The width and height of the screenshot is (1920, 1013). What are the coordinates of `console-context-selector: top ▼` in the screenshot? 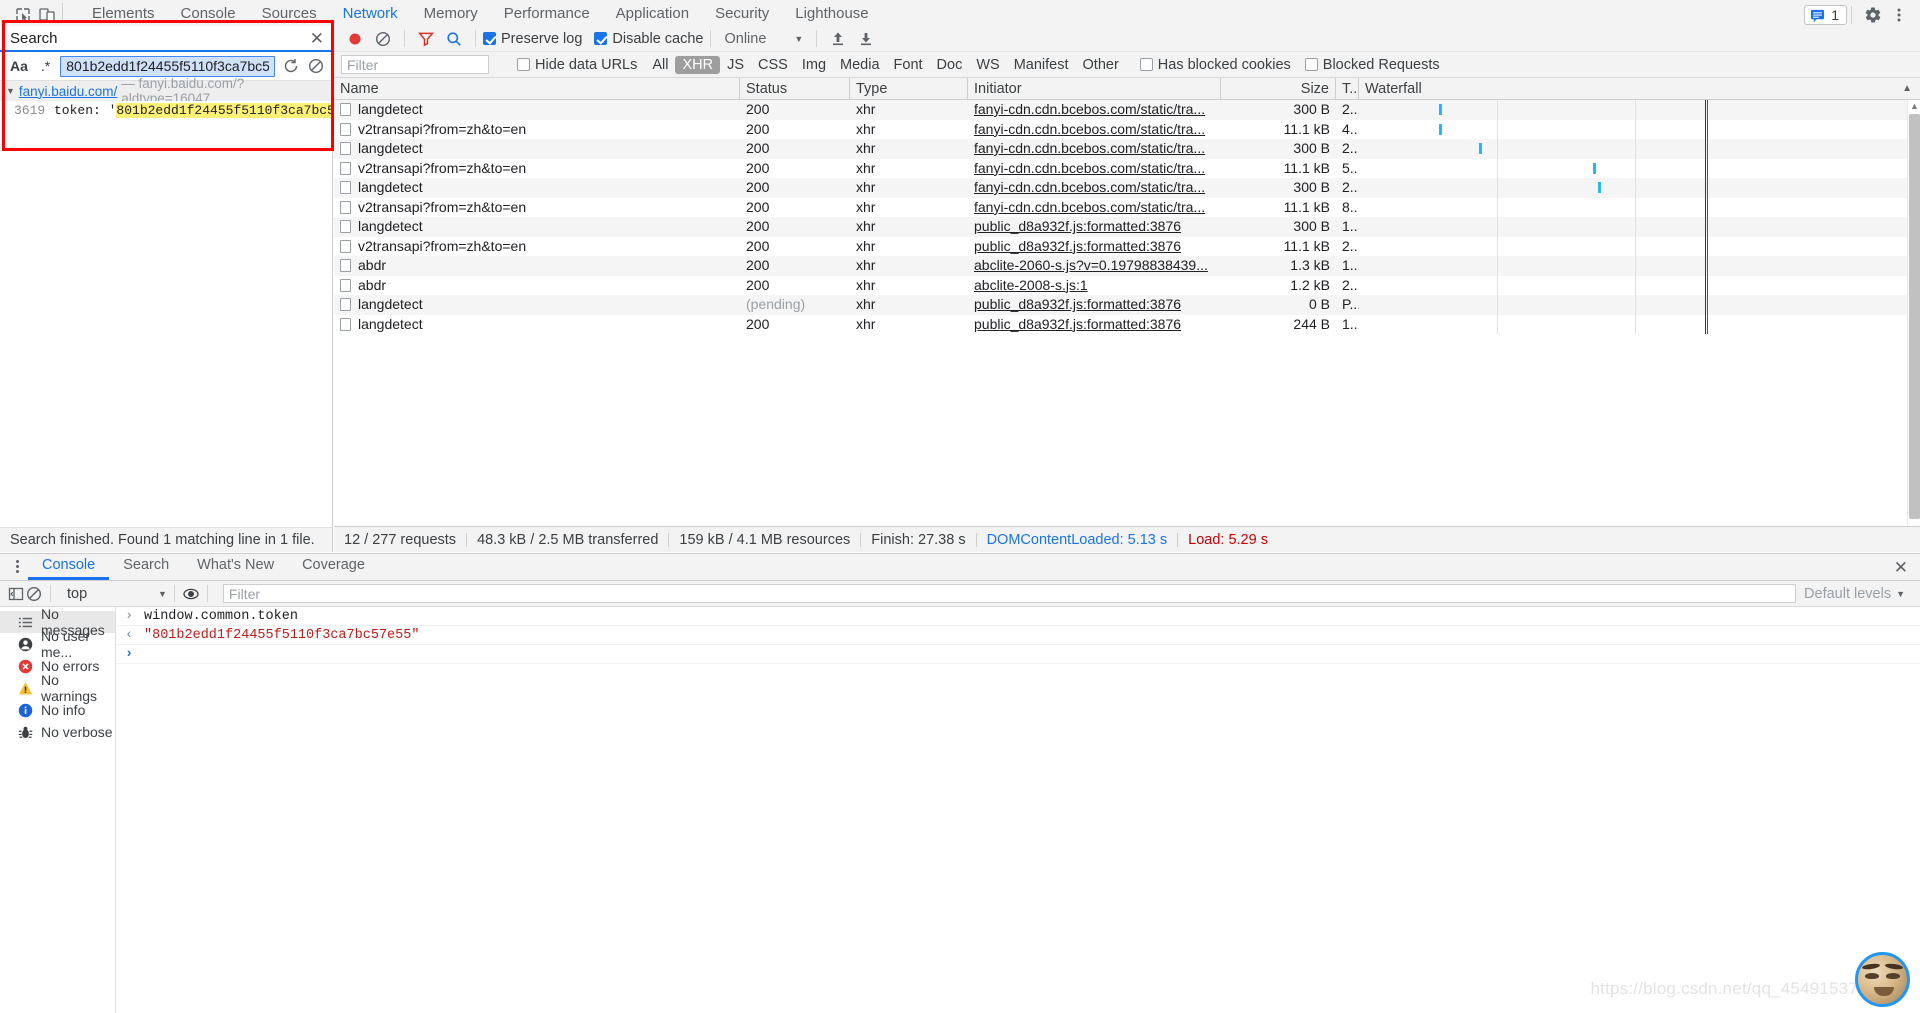 It's located at (112, 594).